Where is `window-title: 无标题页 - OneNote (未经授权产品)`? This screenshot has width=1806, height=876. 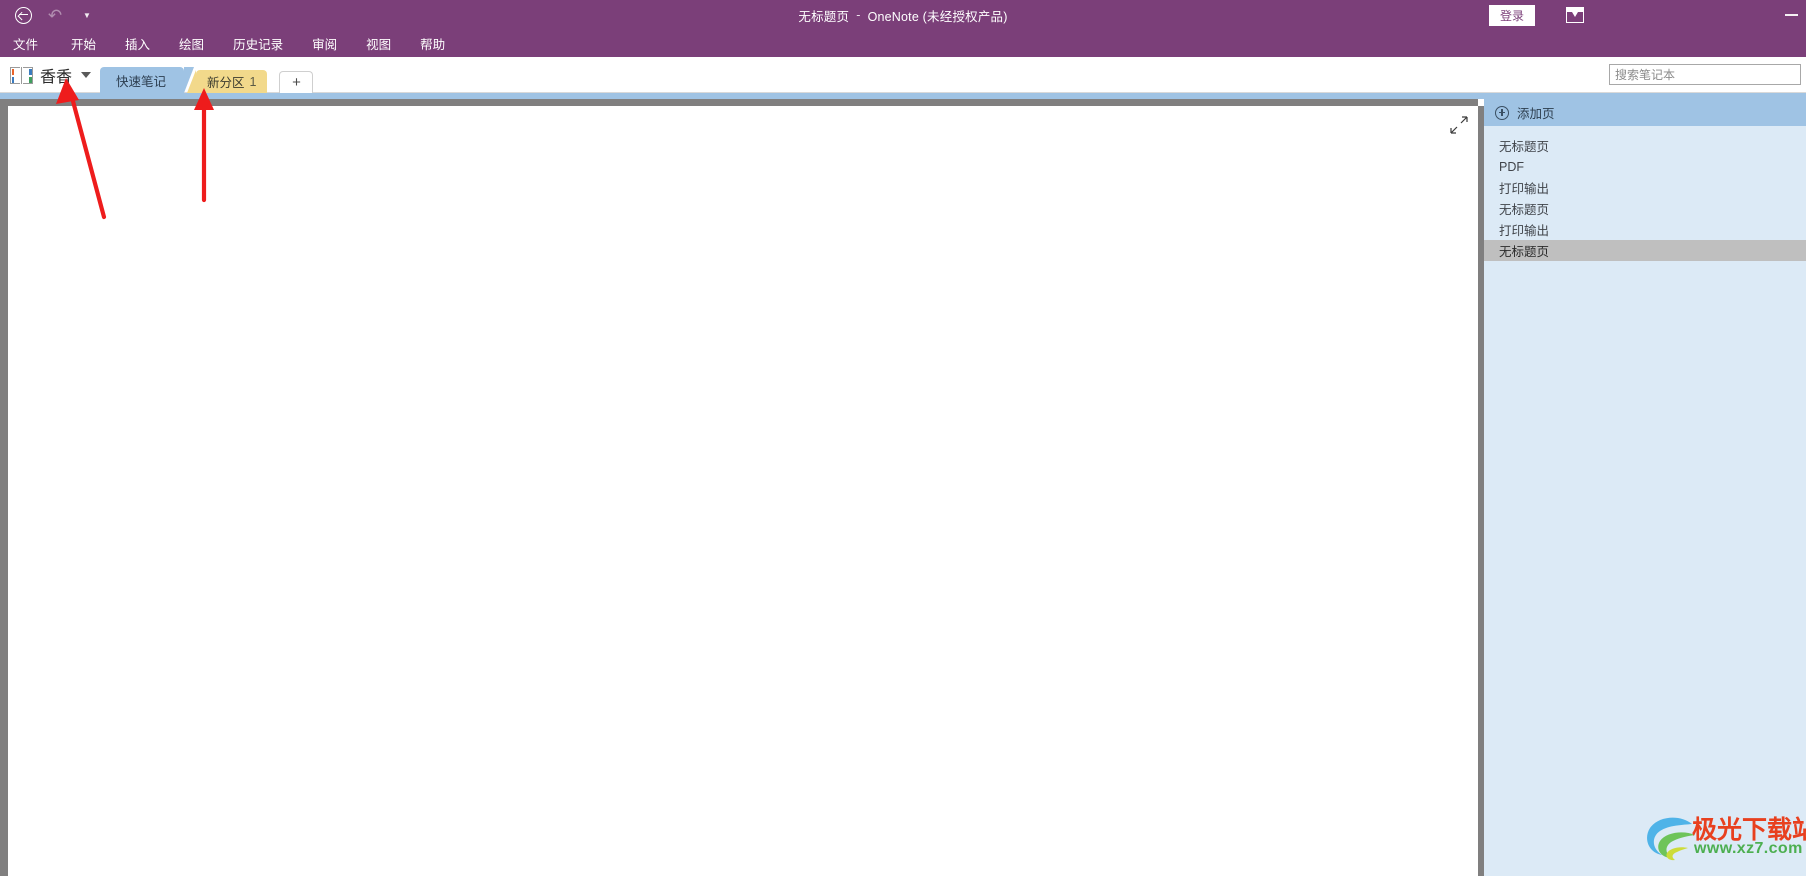 window-title: 无标题页 - OneNote (未经授权产品) is located at coordinates (903, 15).